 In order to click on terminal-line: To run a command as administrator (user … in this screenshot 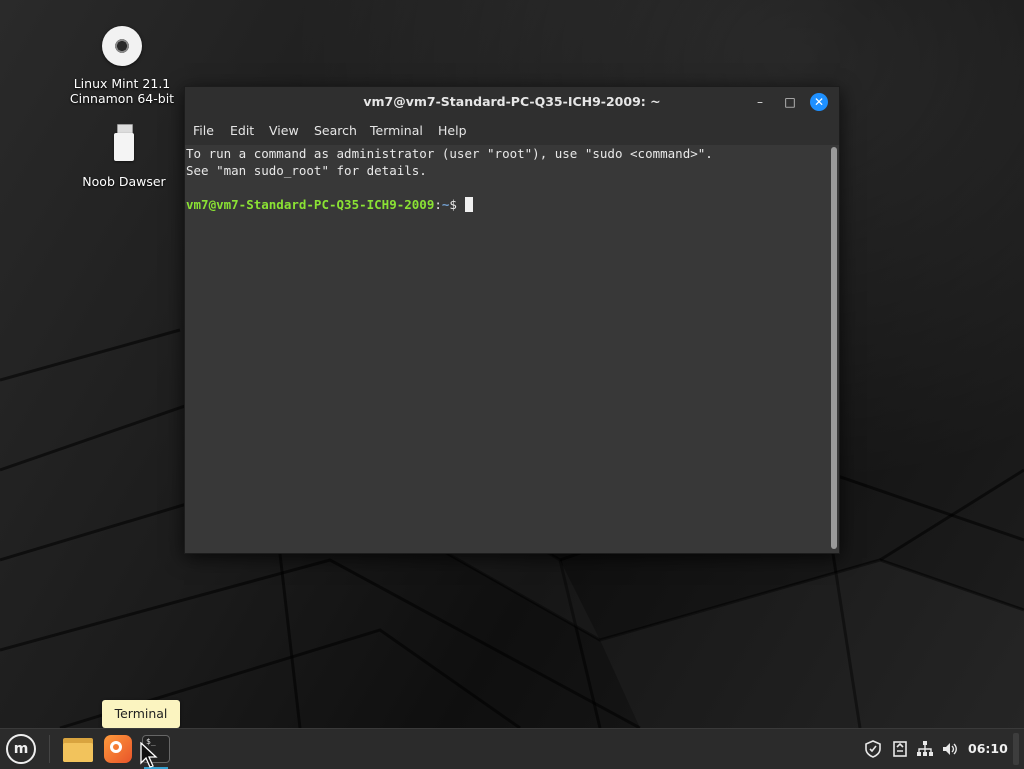, I will do `click(449, 153)`.